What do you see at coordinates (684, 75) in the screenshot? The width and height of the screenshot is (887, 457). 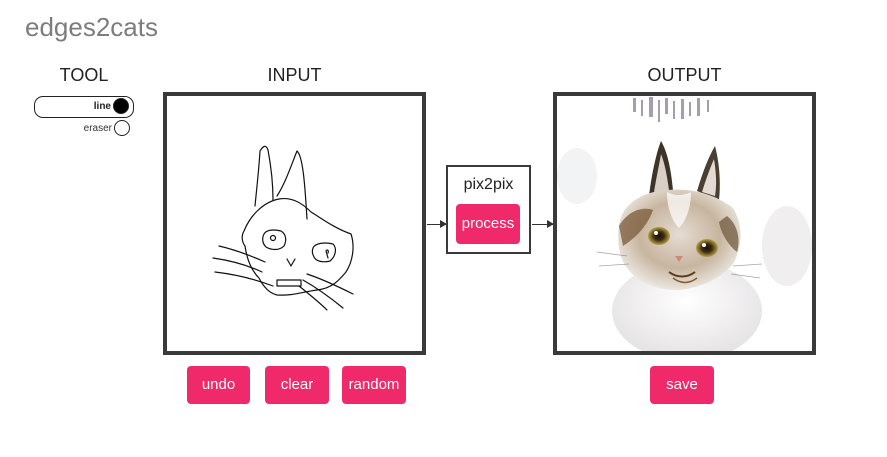 I see `output-heading: OUTPUT` at bounding box center [684, 75].